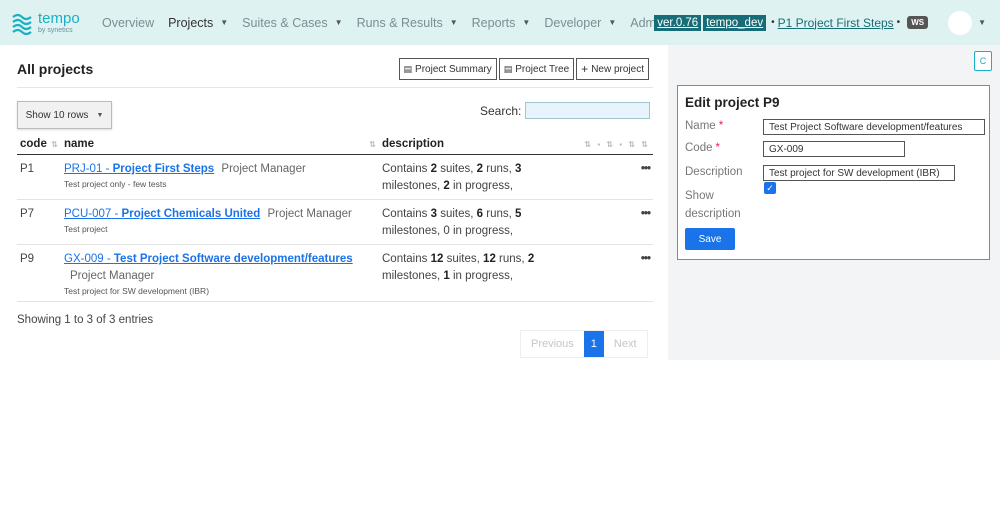 The width and height of the screenshot is (1000, 520). I want to click on table-info: Showing 1 to 3 of 3 entries, so click(85, 320).